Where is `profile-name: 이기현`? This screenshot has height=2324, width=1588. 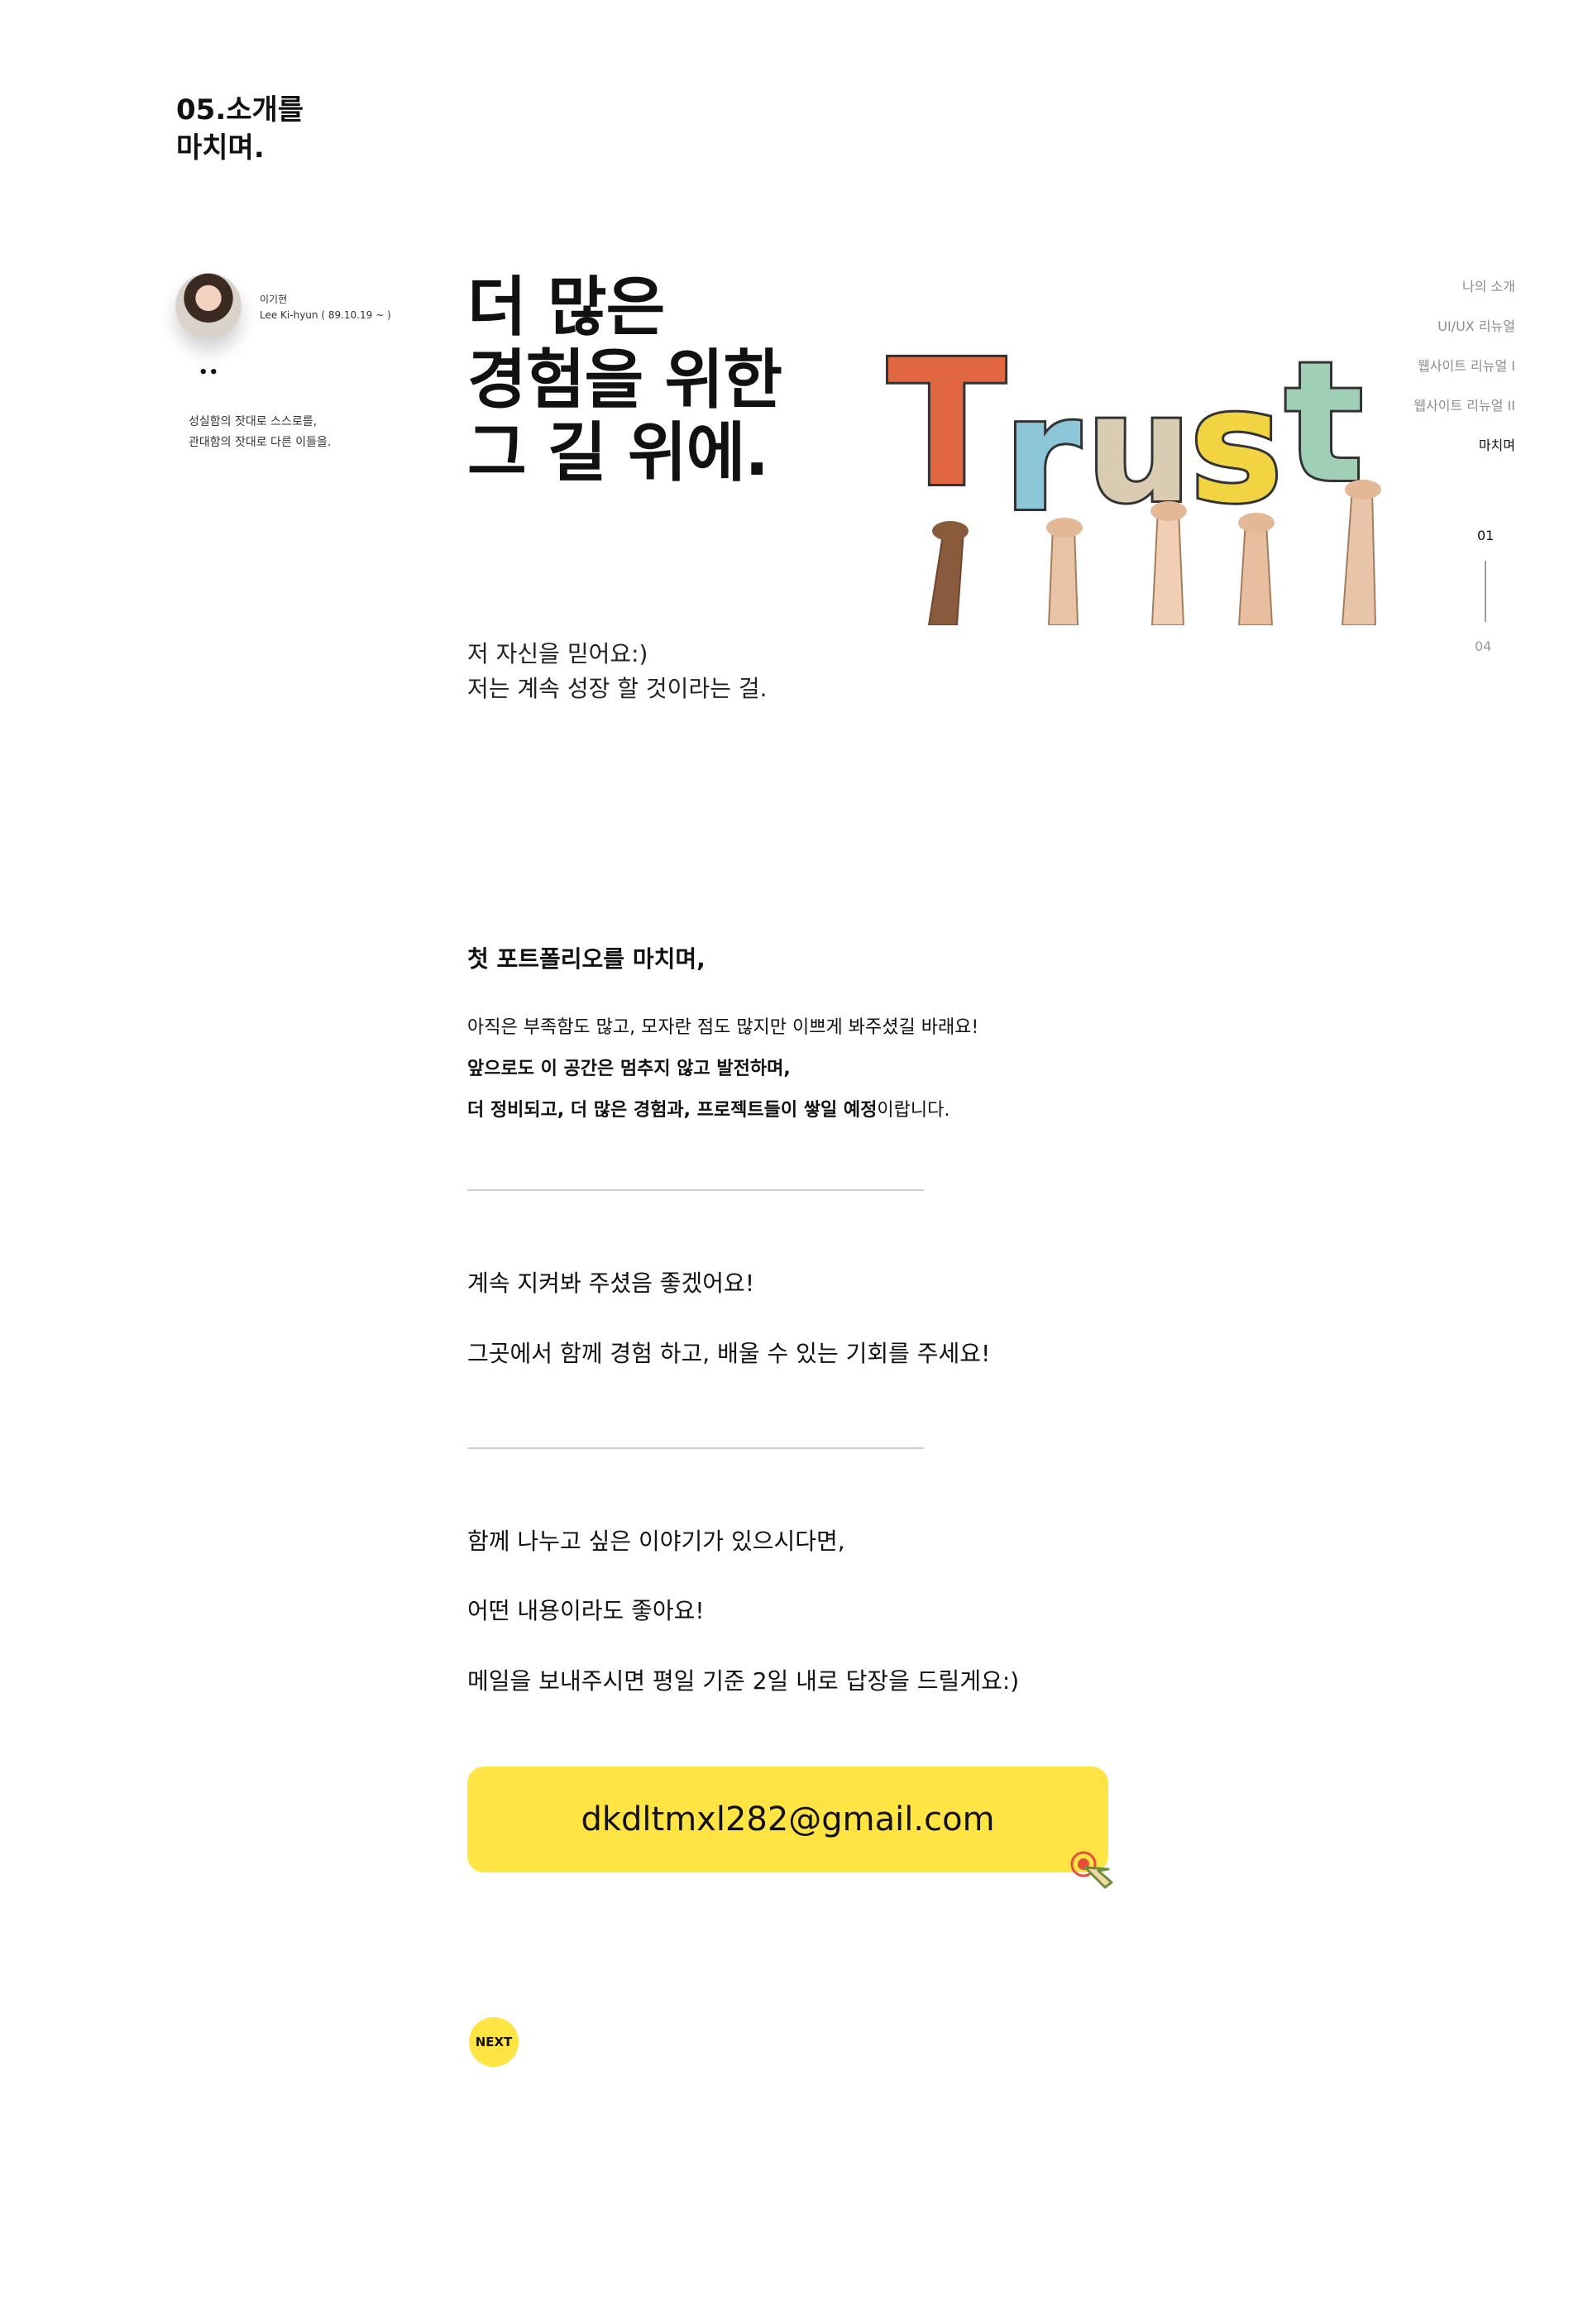 profile-name: 이기현 is located at coordinates (274, 299).